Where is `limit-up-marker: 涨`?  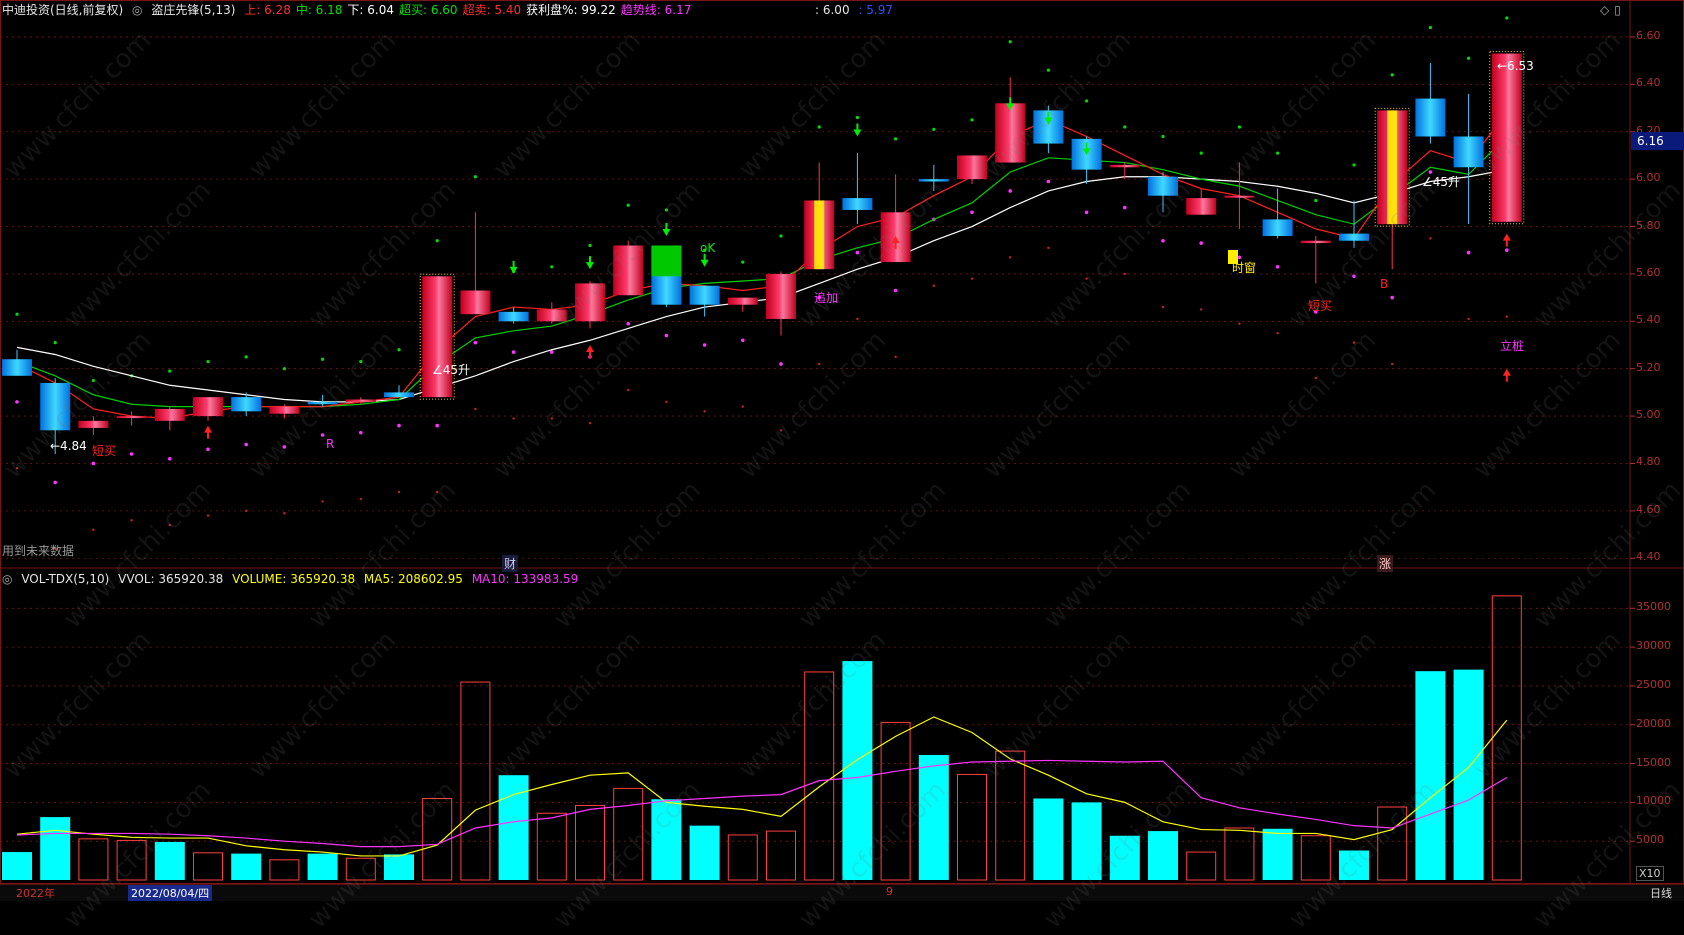
limit-up-marker: 涨 is located at coordinates (1385, 563).